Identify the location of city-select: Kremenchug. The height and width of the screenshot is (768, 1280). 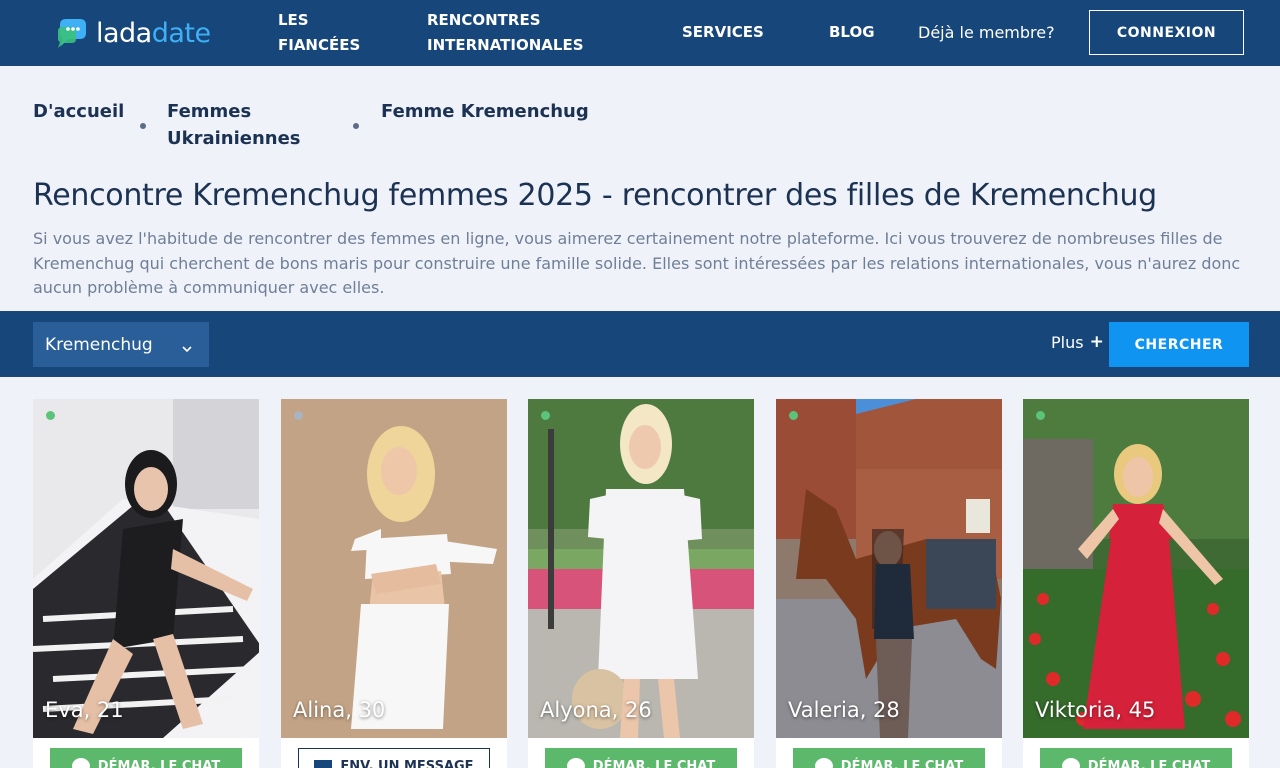
(121, 344).